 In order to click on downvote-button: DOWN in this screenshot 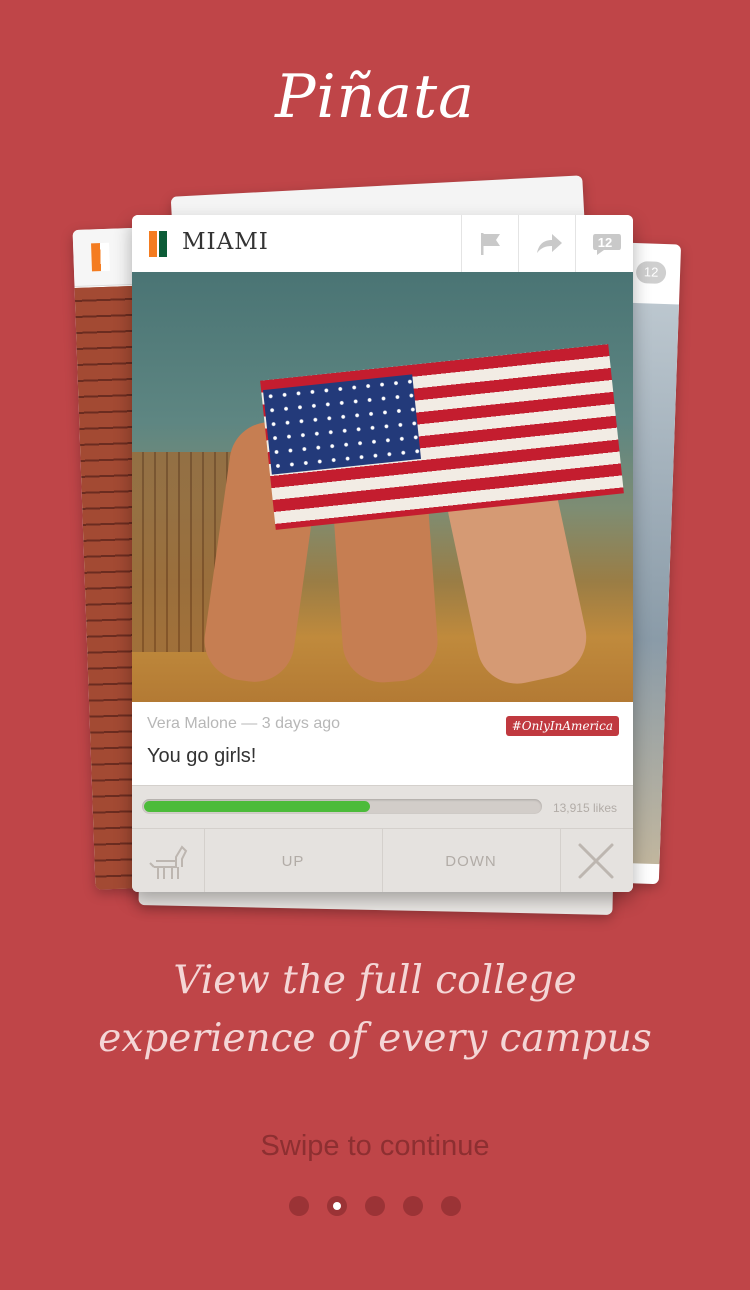, I will do `click(471, 860)`.